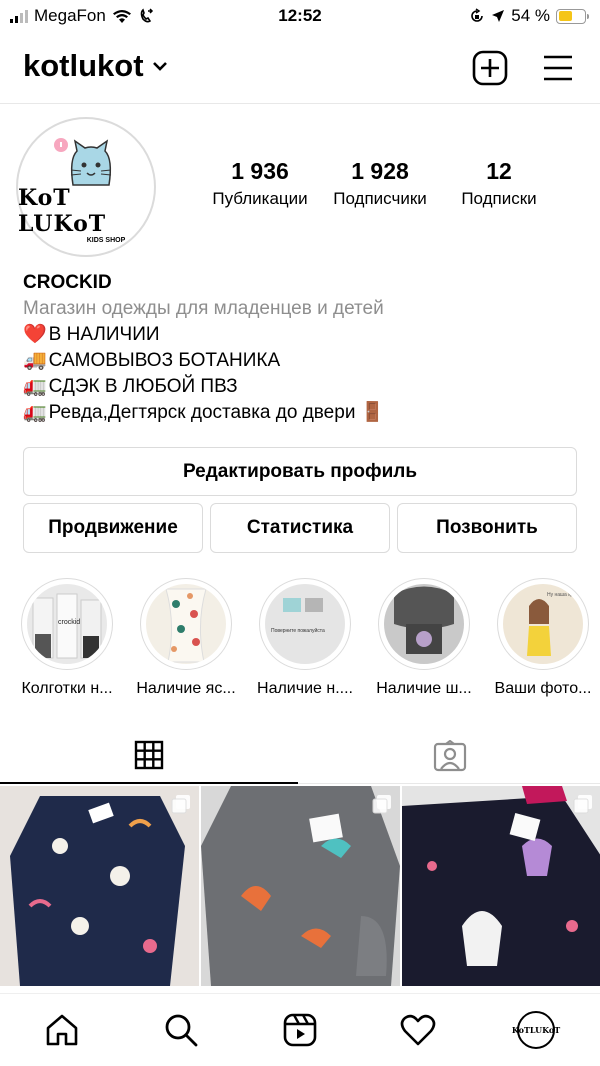 This screenshot has height=1066, width=600. Describe the element at coordinates (303, 361) in the screenshot. I see `bio-line: 🚚 САМОВЫВОЗ БОТАНИКА` at that location.